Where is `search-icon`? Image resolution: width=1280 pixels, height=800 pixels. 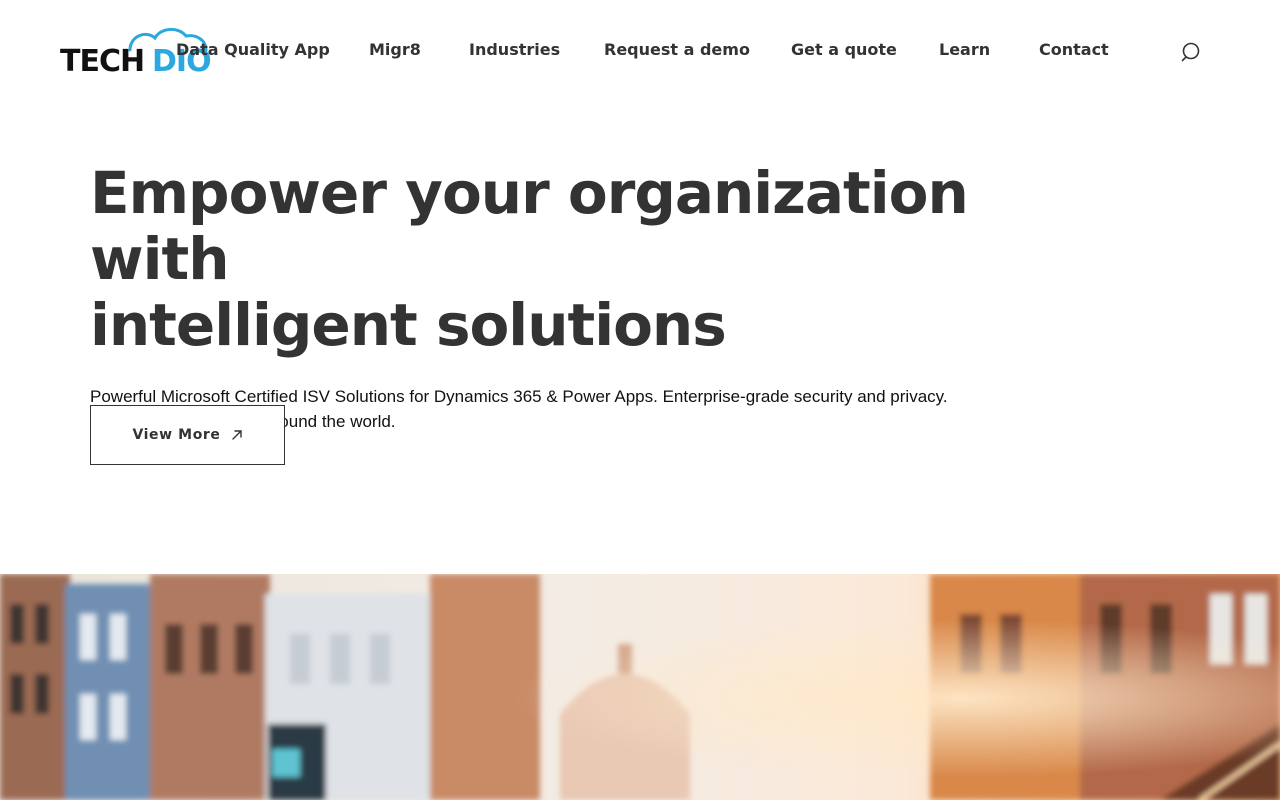 search-icon is located at coordinates (1190, 52).